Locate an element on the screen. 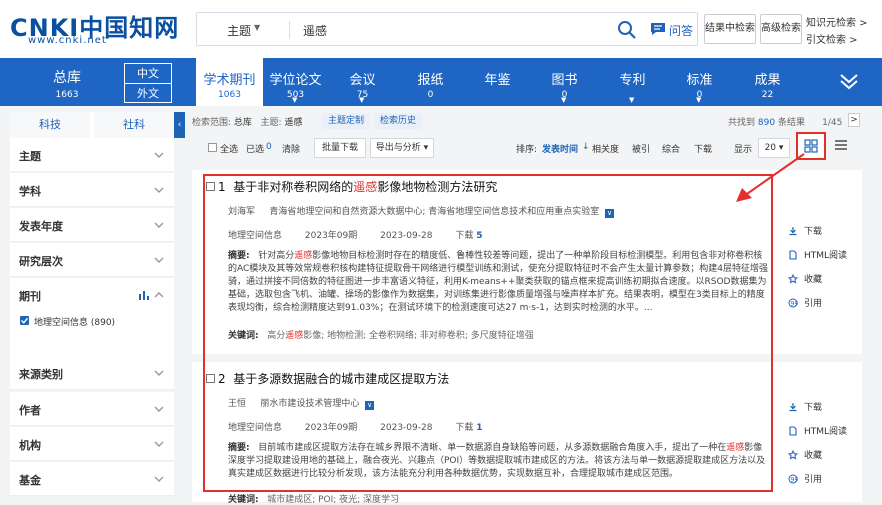 This screenshot has height=505, width=882. result-title: 2 基于多源数据融合的城市建成区提取方法 is located at coordinates (333, 378).